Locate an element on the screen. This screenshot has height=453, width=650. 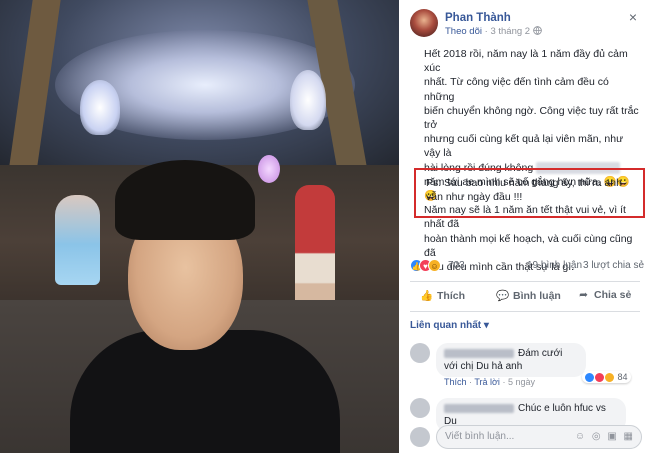
follow-link: Theo dõi is located at coordinates (463, 31).